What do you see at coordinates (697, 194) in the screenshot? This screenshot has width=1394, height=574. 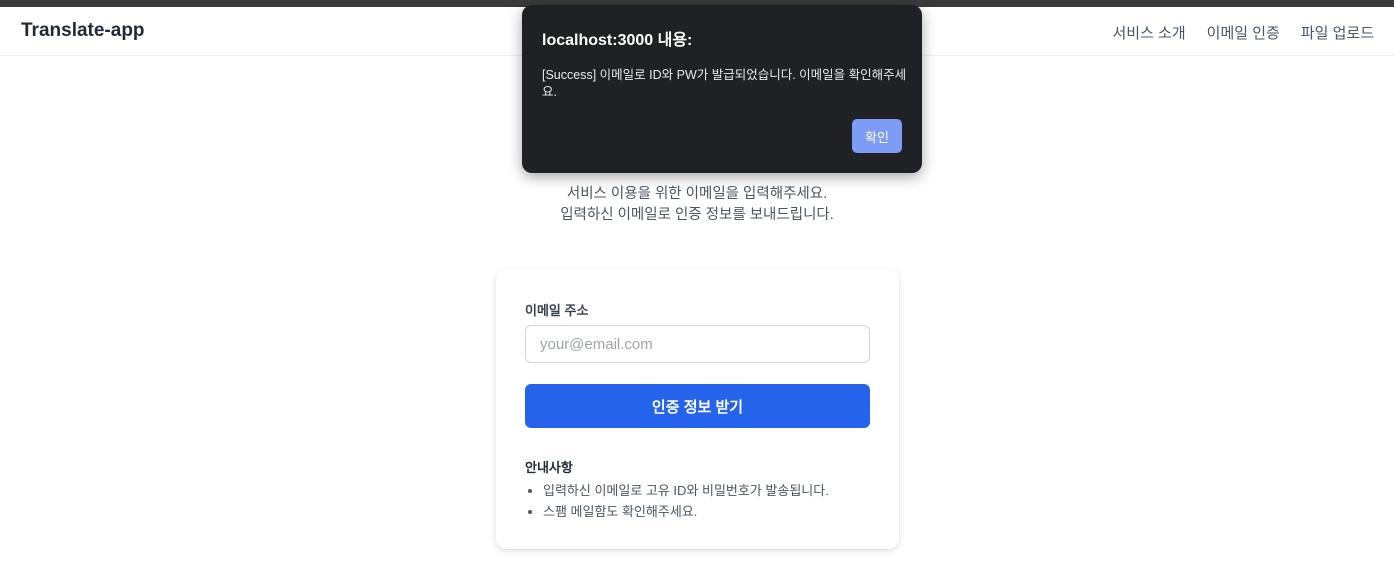 I see `intro-line-1: 서비스 이용을 위한 이메일을 입력해주세요.` at bounding box center [697, 194].